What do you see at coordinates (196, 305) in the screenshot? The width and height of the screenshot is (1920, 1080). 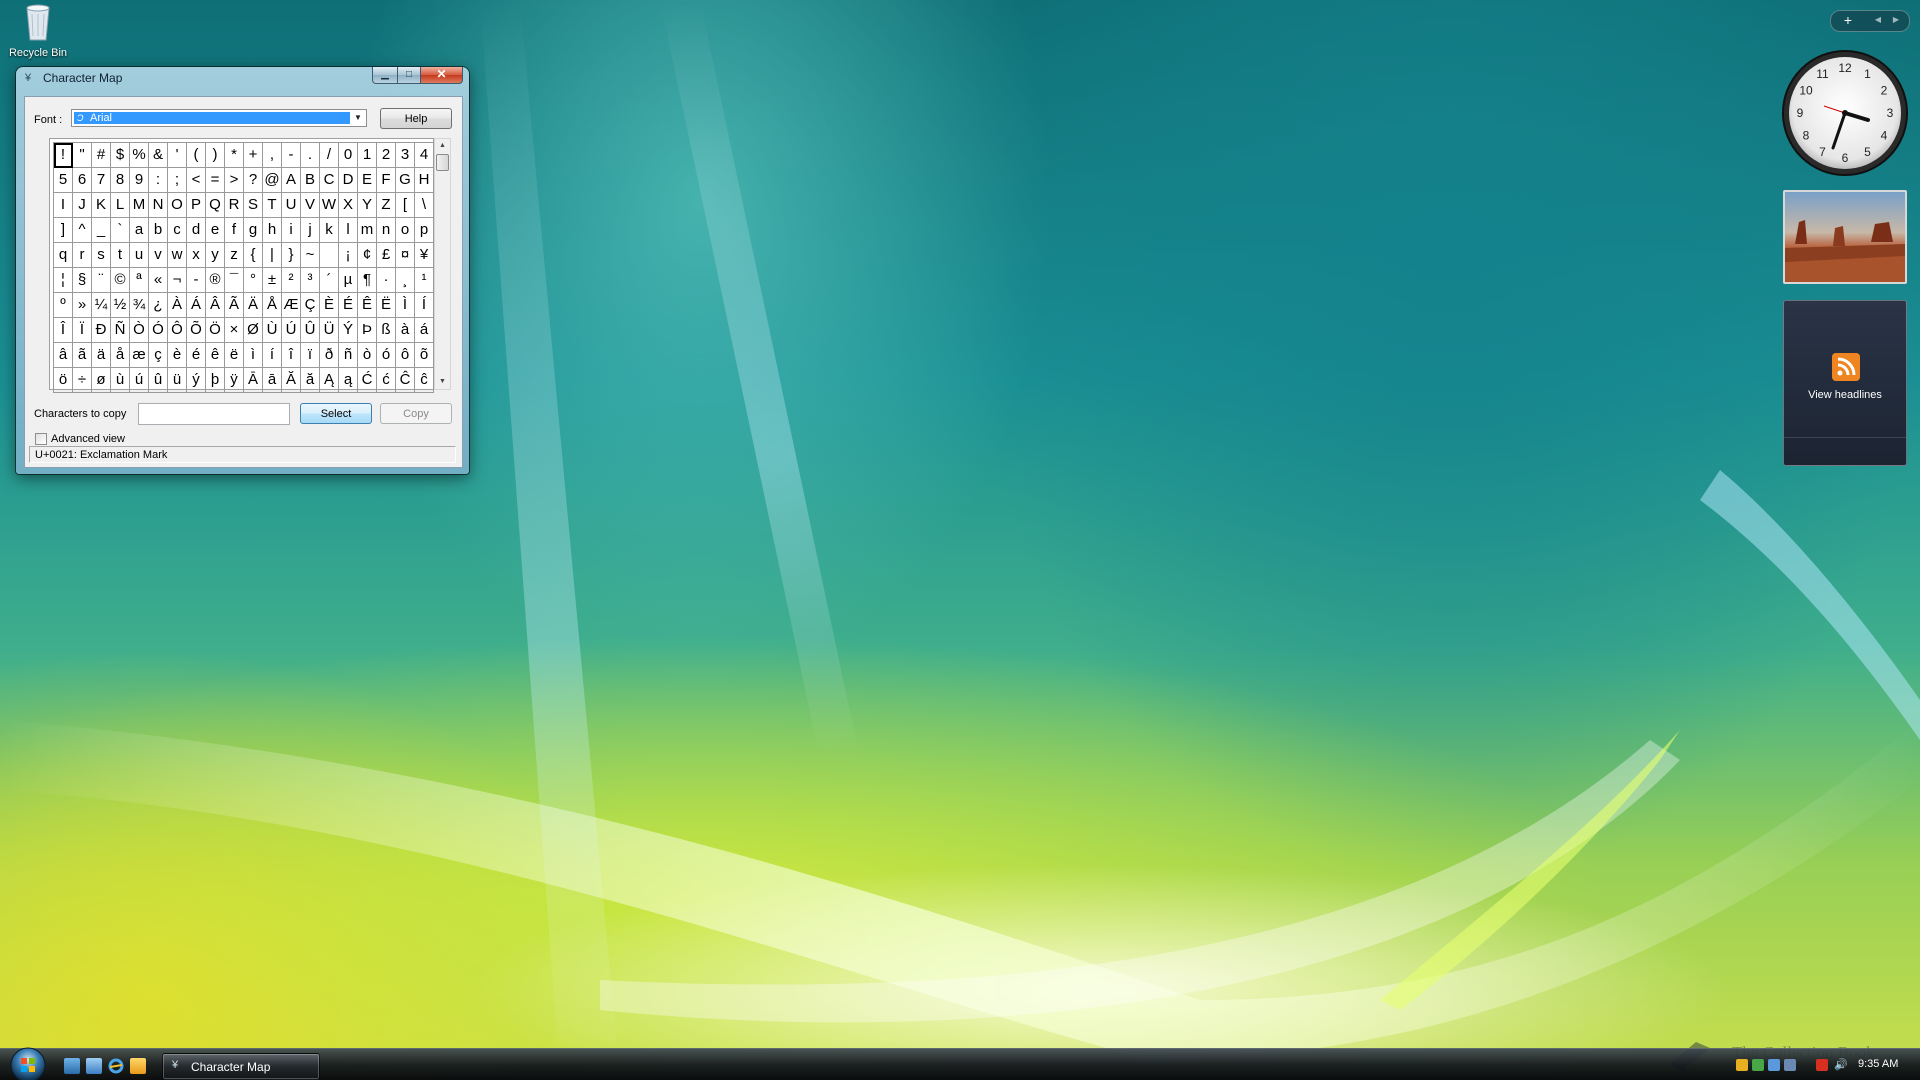 I see `character-cell: Á` at bounding box center [196, 305].